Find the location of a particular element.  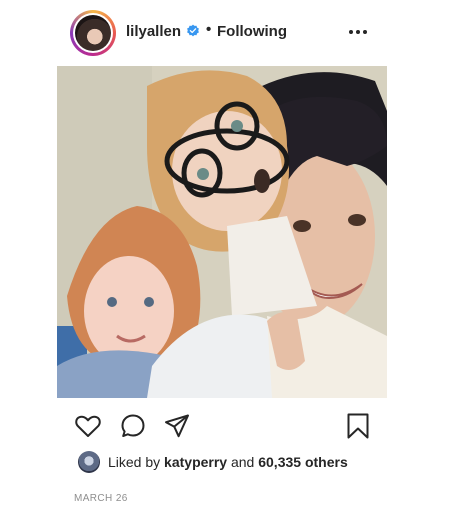

heart-icon is located at coordinates (88, 426).